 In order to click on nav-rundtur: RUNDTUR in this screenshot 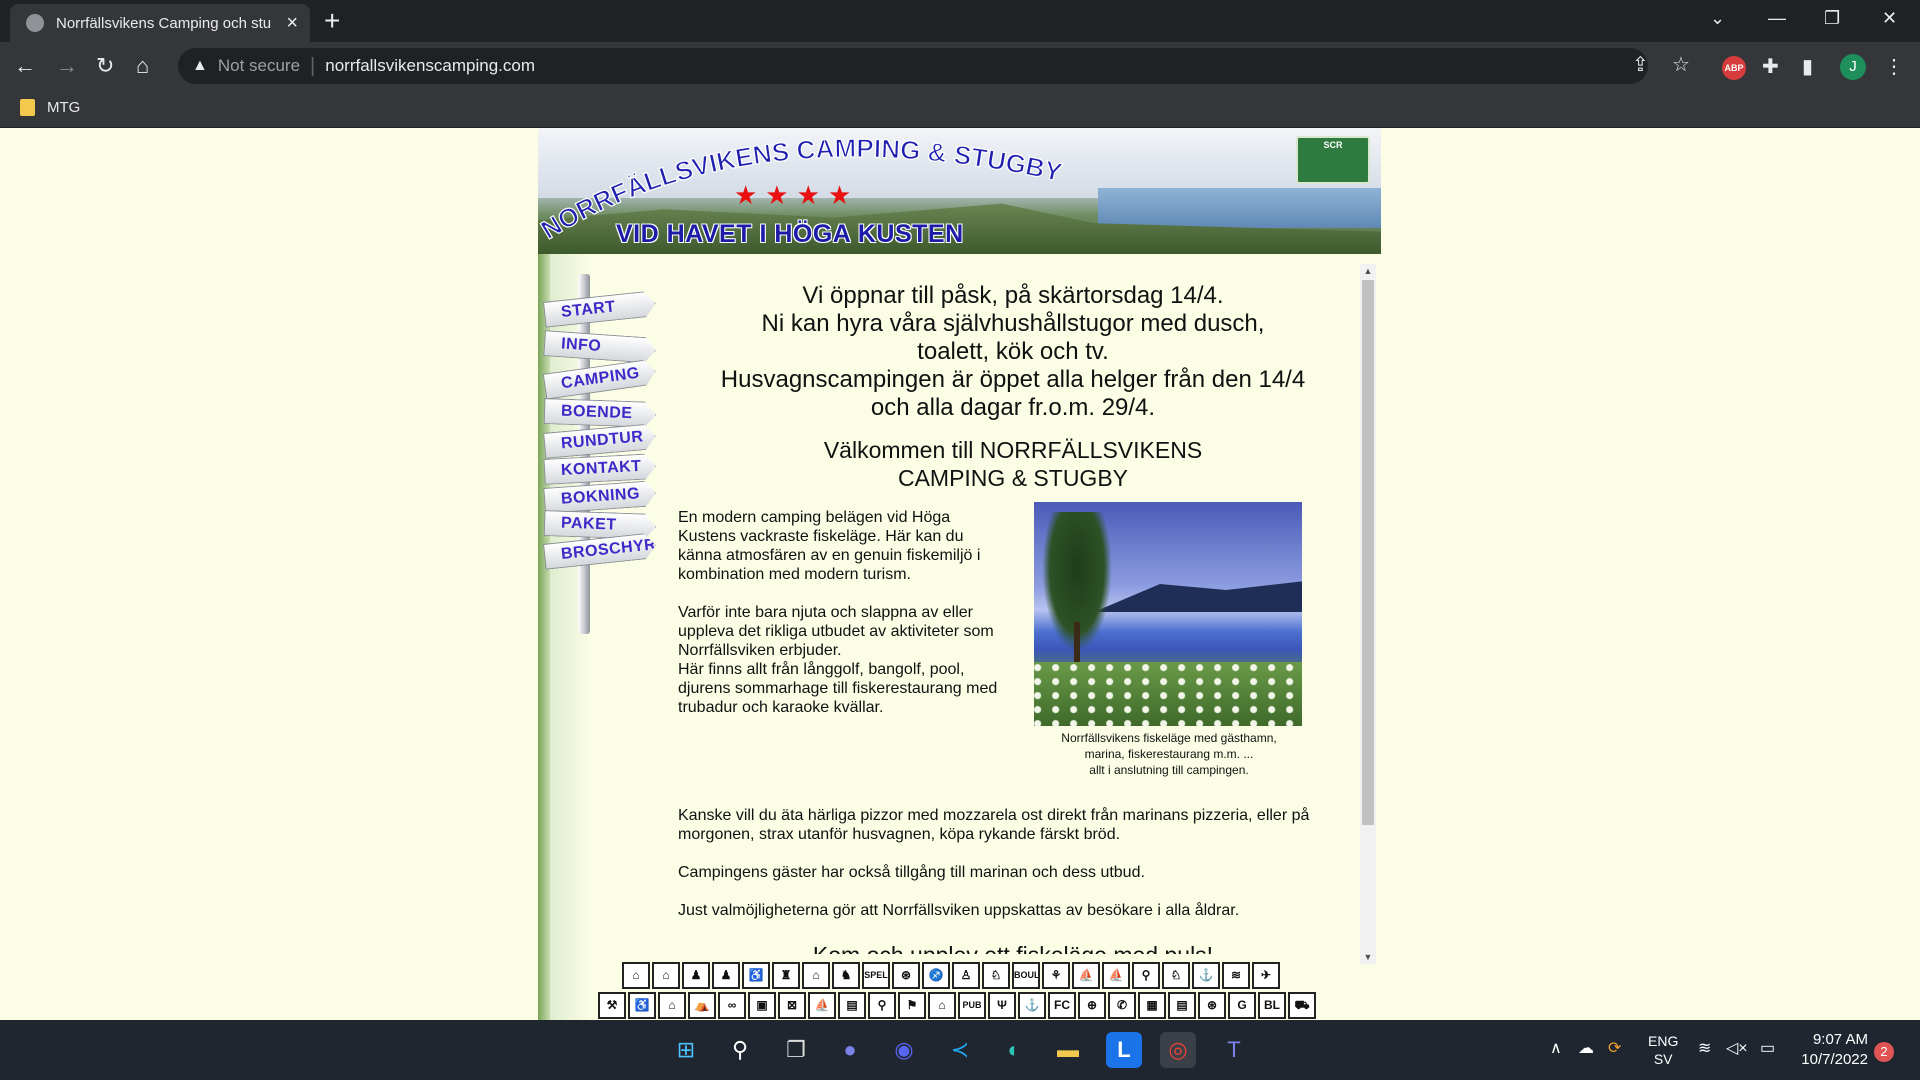, I will do `click(600, 441)`.